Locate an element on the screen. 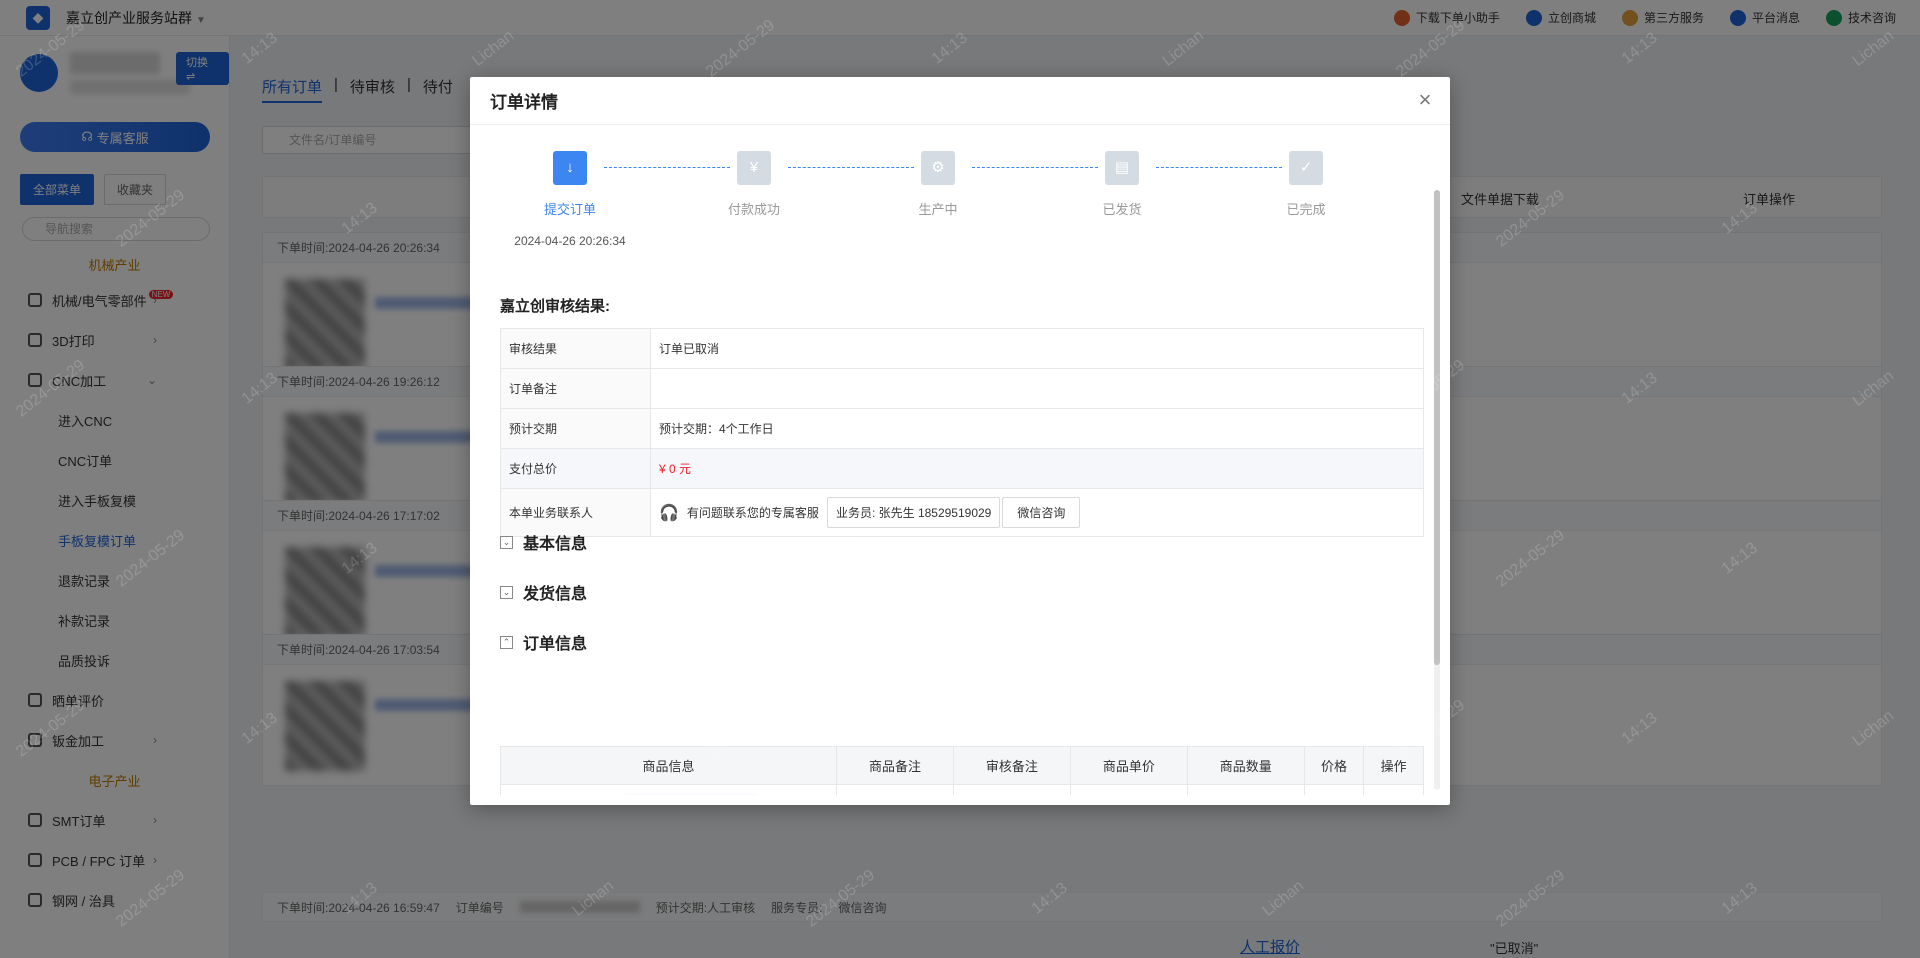 This screenshot has width=1920, height=958. factory-icon: ⚙ is located at coordinates (938, 168).